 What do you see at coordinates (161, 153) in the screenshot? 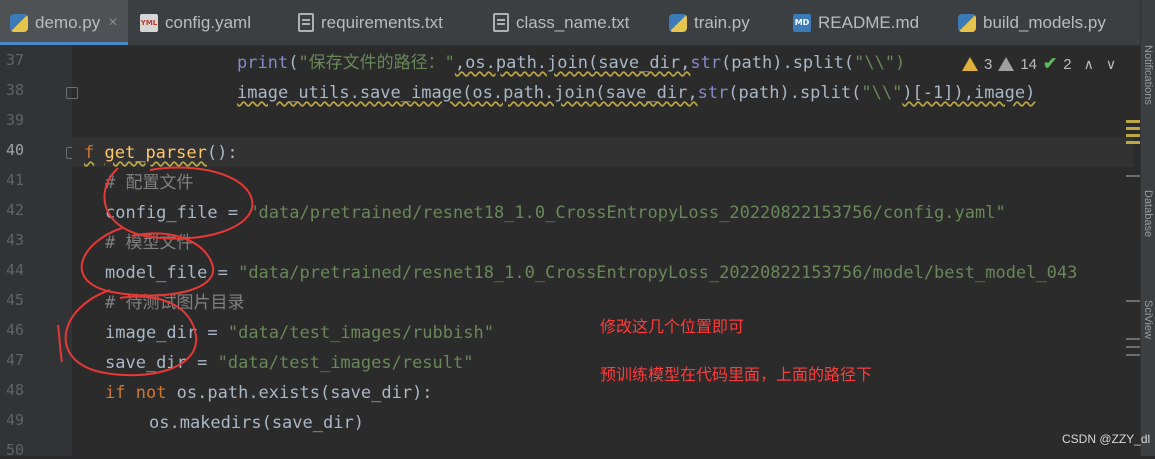
I see `code-line-40: f get_parser():` at bounding box center [161, 153].